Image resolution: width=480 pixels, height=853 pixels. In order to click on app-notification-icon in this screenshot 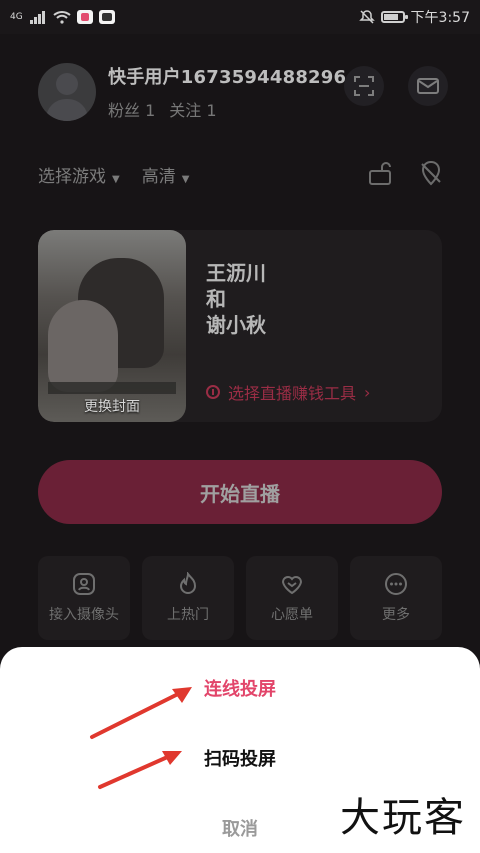, I will do `click(84, 17)`.